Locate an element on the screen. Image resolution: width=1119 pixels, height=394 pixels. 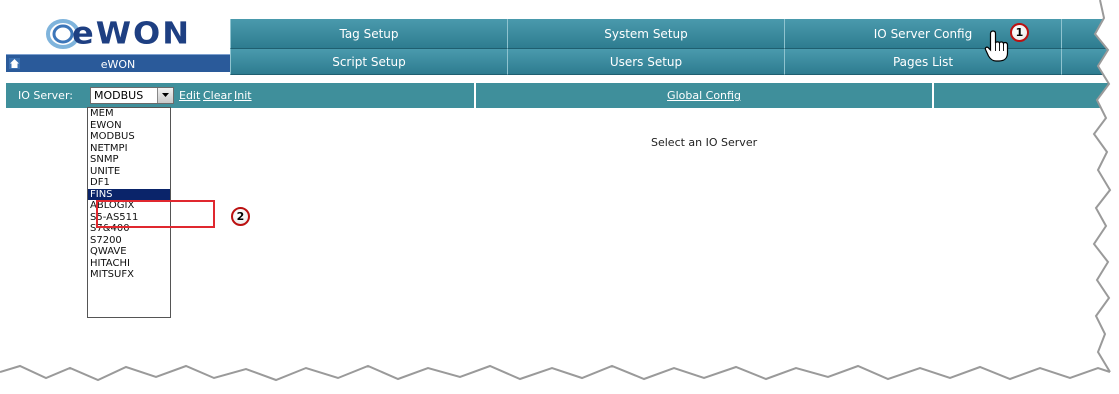
ewon-logo: eWON is located at coordinates (118, 30).